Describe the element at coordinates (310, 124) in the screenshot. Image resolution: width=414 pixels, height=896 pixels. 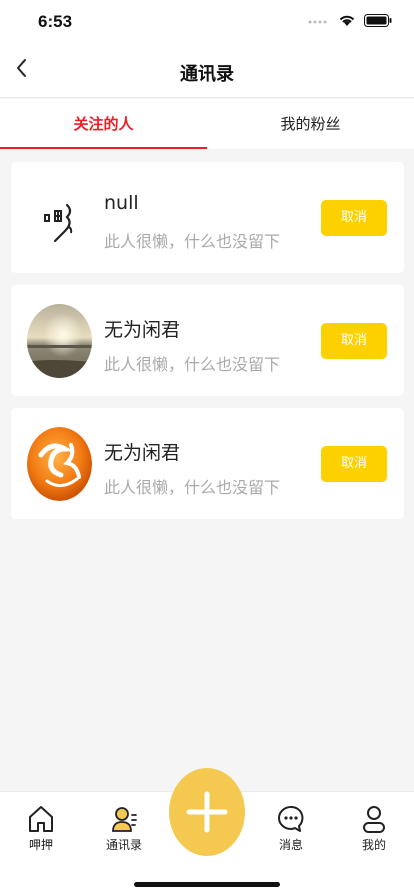
I see `tab-fans: 我的粉丝` at that location.